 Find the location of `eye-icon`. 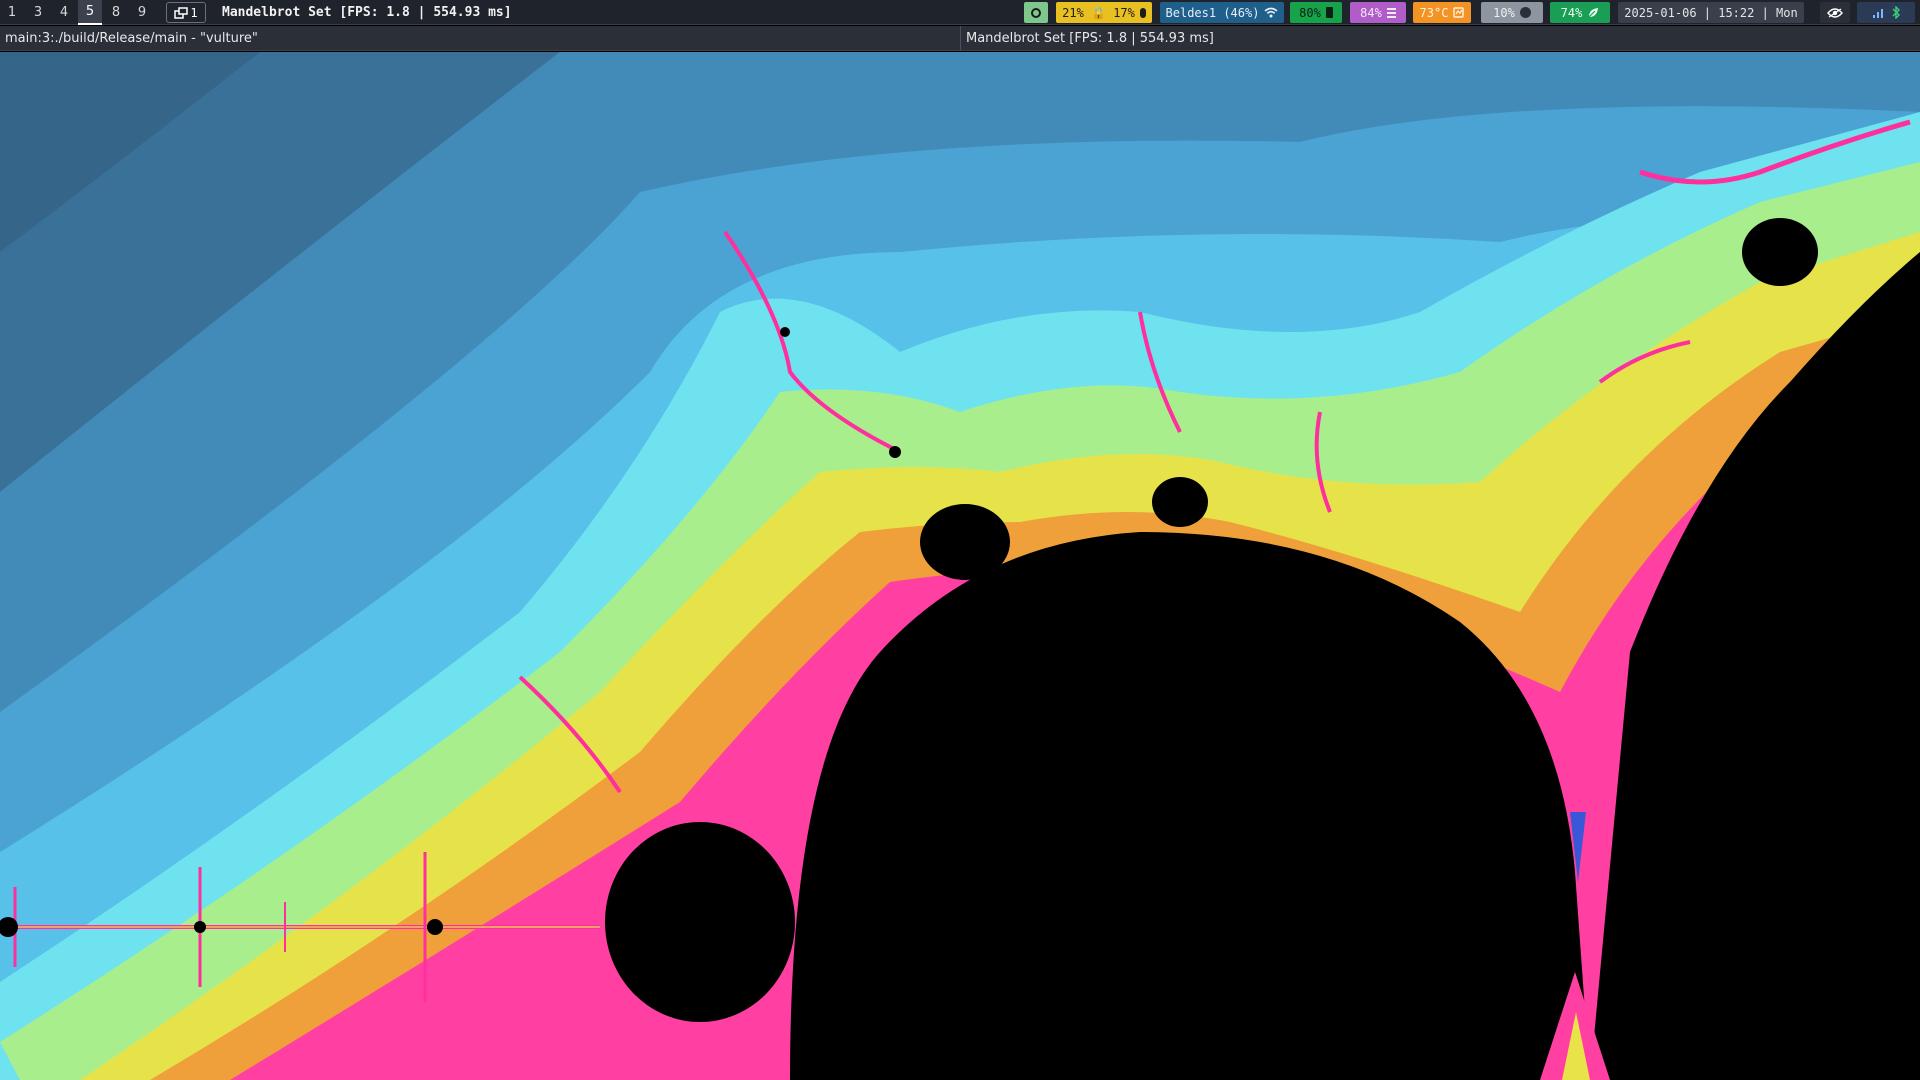

eye-icon is located at coordinates (1835, 12).